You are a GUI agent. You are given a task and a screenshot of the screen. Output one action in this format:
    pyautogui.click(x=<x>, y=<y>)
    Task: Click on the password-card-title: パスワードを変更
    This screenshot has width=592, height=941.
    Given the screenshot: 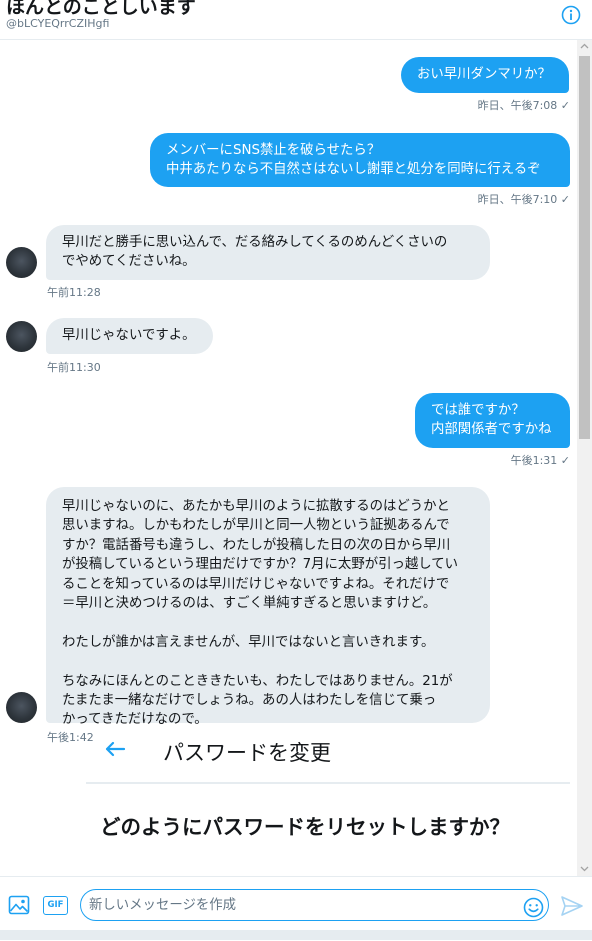 What is the action you would take?
    pyautogui.click(x=247, y=753)
    